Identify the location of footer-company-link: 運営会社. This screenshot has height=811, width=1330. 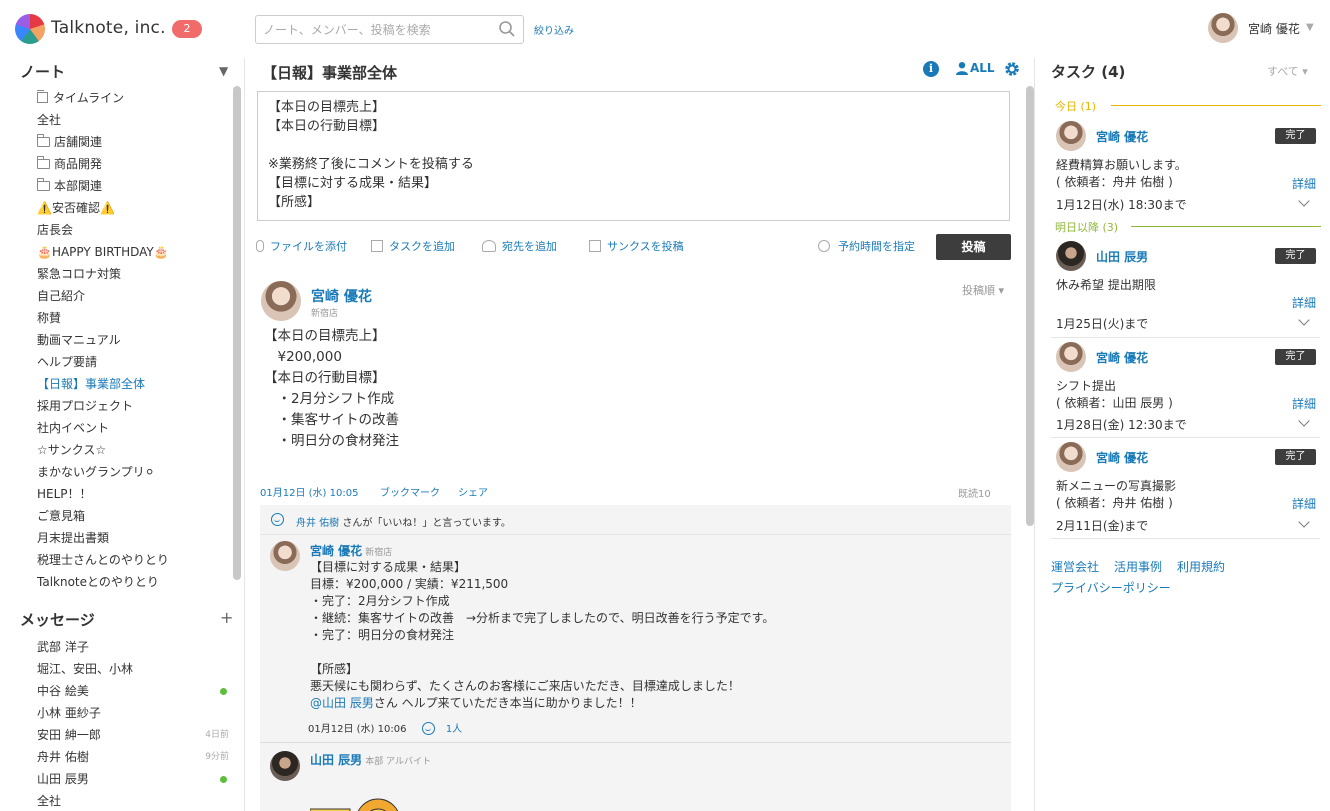
(1075, 566).